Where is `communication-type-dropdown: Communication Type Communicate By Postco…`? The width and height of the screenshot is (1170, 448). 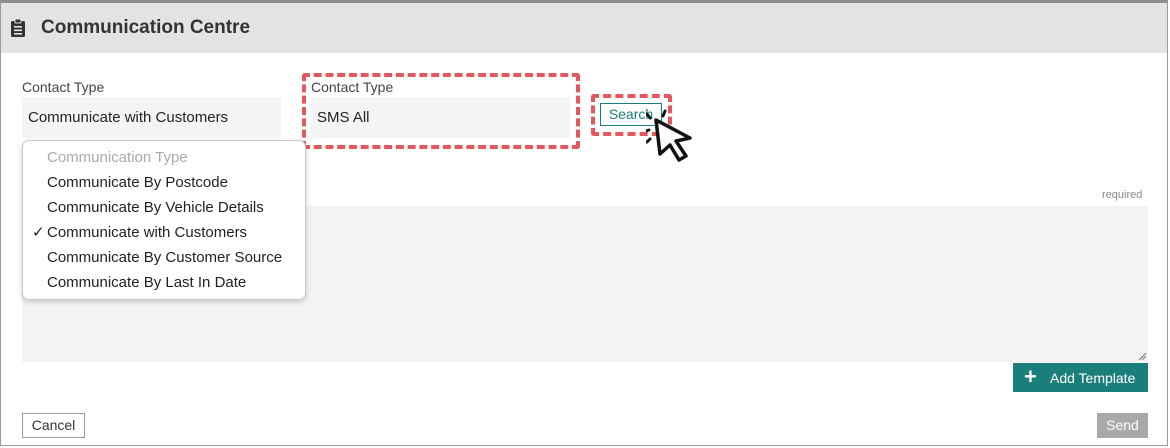
communication-type-dropdown: Communication Type Communicate By Postco… is located at coordinates (164, 220).